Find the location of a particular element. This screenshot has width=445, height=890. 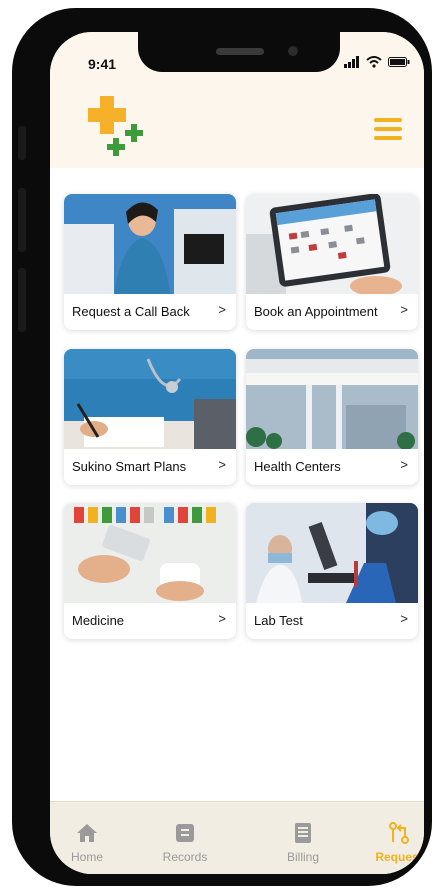

card-sukino-smart-plans: Sukino Smart Plans > is located at coordinates (150, 417).